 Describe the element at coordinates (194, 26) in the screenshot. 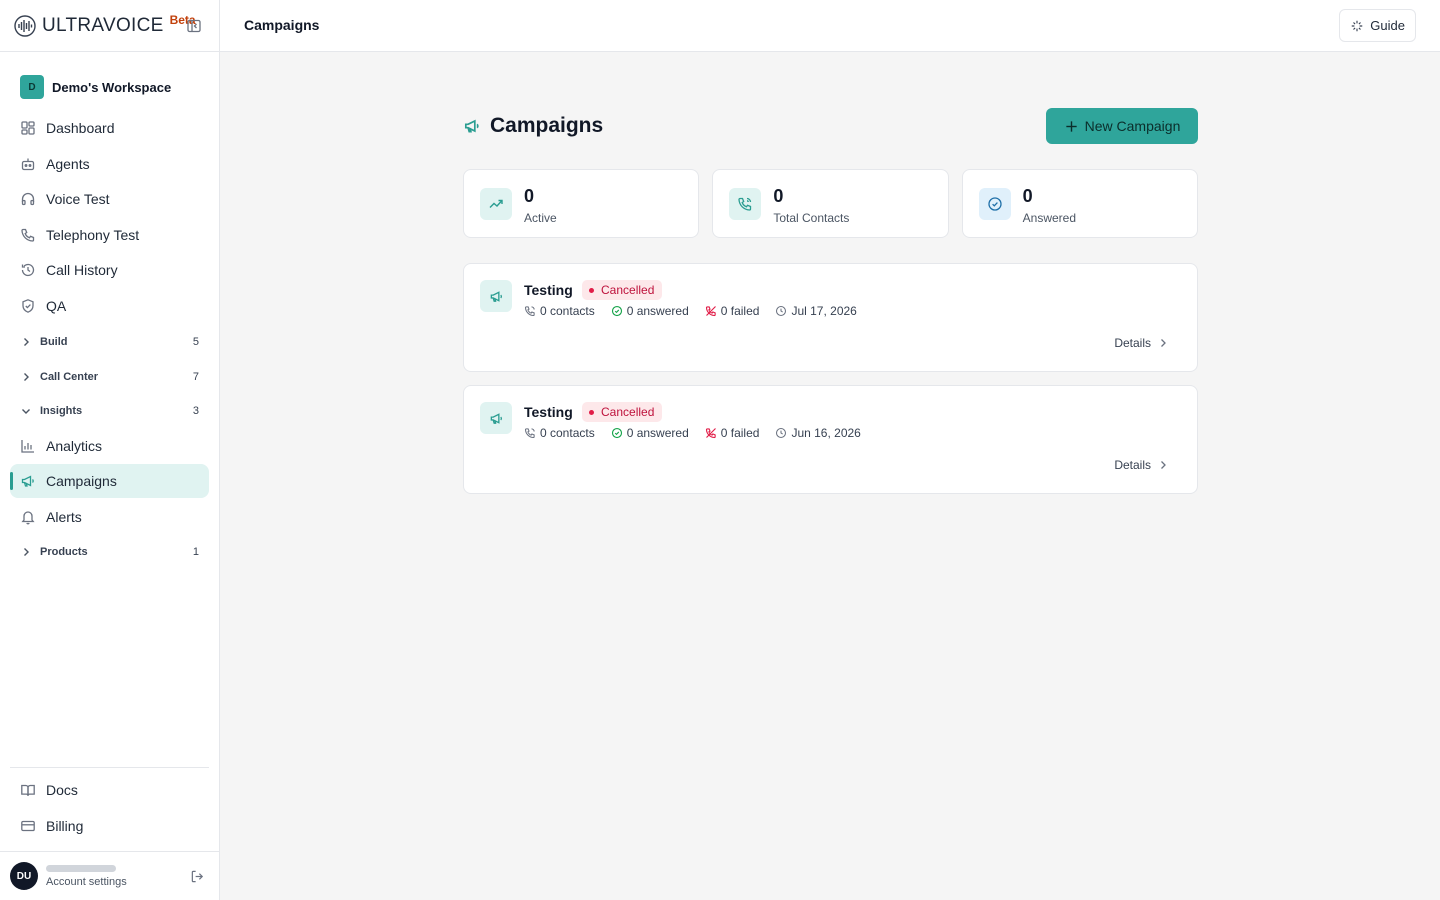

I see `sidebar-collapse-icon` at that location.